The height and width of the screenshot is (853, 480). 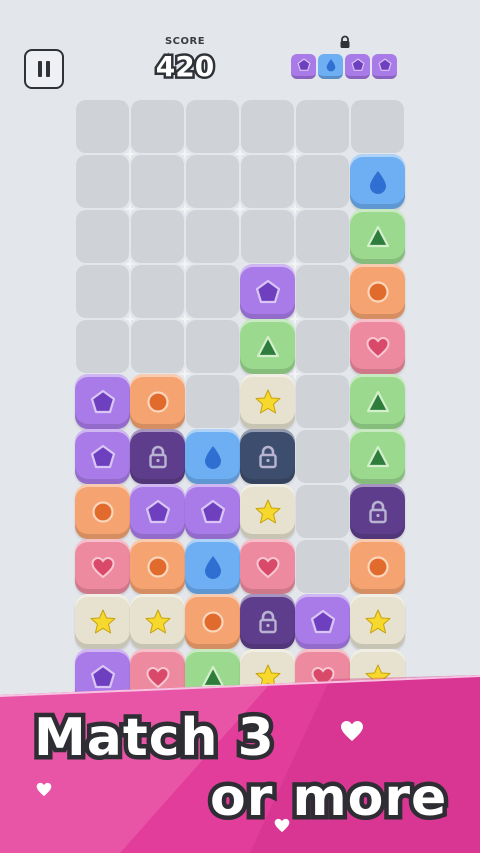 What do you see at coordinates (344, 67) in the screenshot?
I see `next-piece-queue` at bounding box center [344, 67].